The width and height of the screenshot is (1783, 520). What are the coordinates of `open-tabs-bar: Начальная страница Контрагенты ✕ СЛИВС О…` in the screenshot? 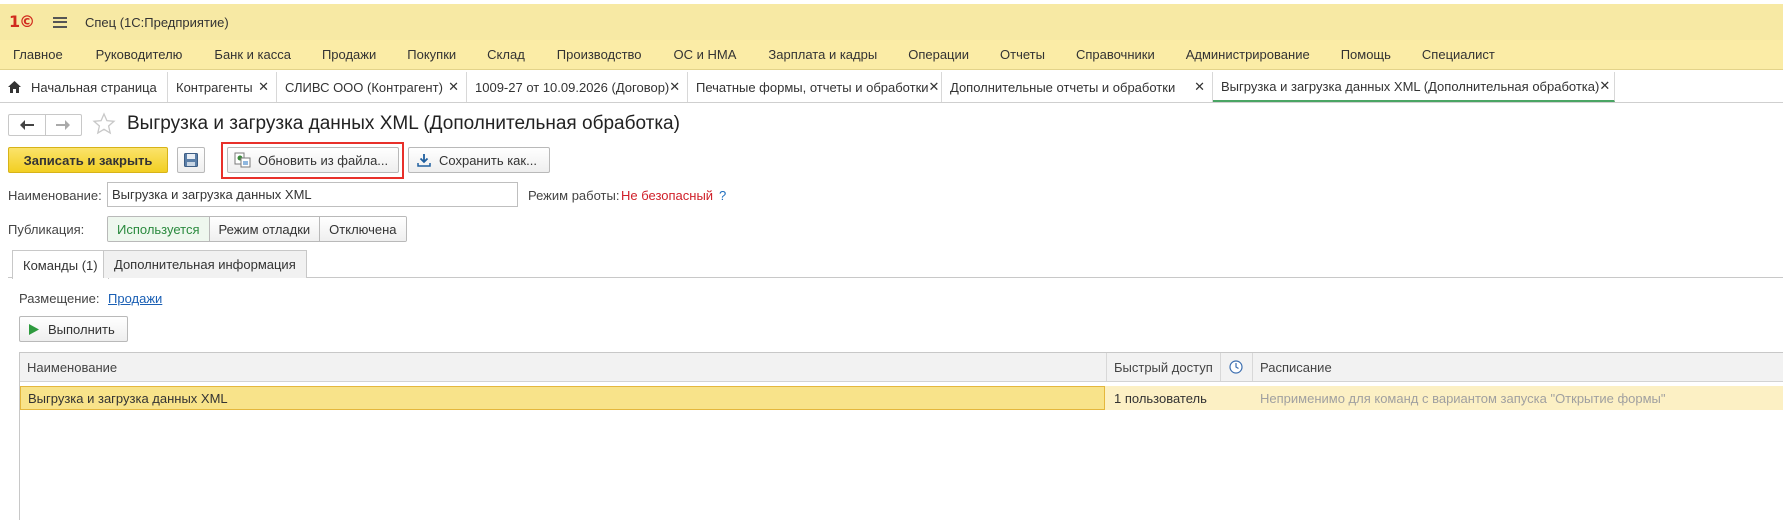 It's located at (891, 86).